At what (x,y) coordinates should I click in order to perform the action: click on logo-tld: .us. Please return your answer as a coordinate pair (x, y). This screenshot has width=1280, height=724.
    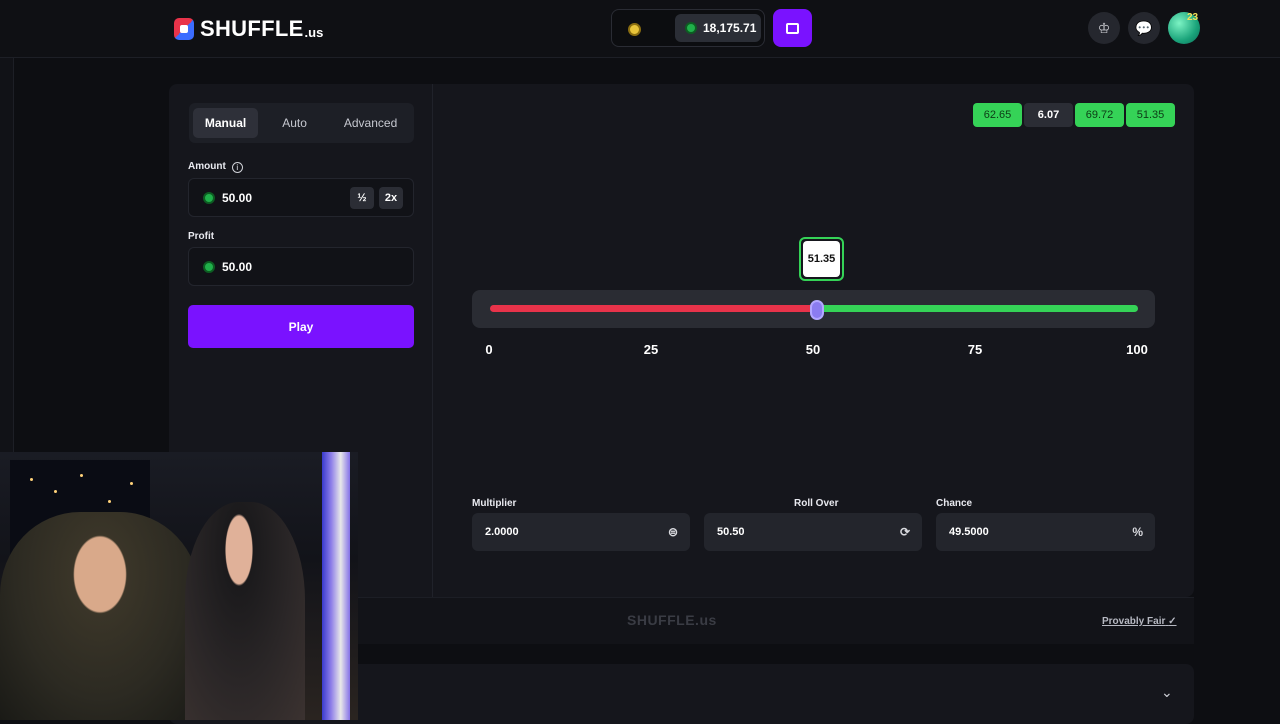
    Looking at the image, I should click on (314, 32).